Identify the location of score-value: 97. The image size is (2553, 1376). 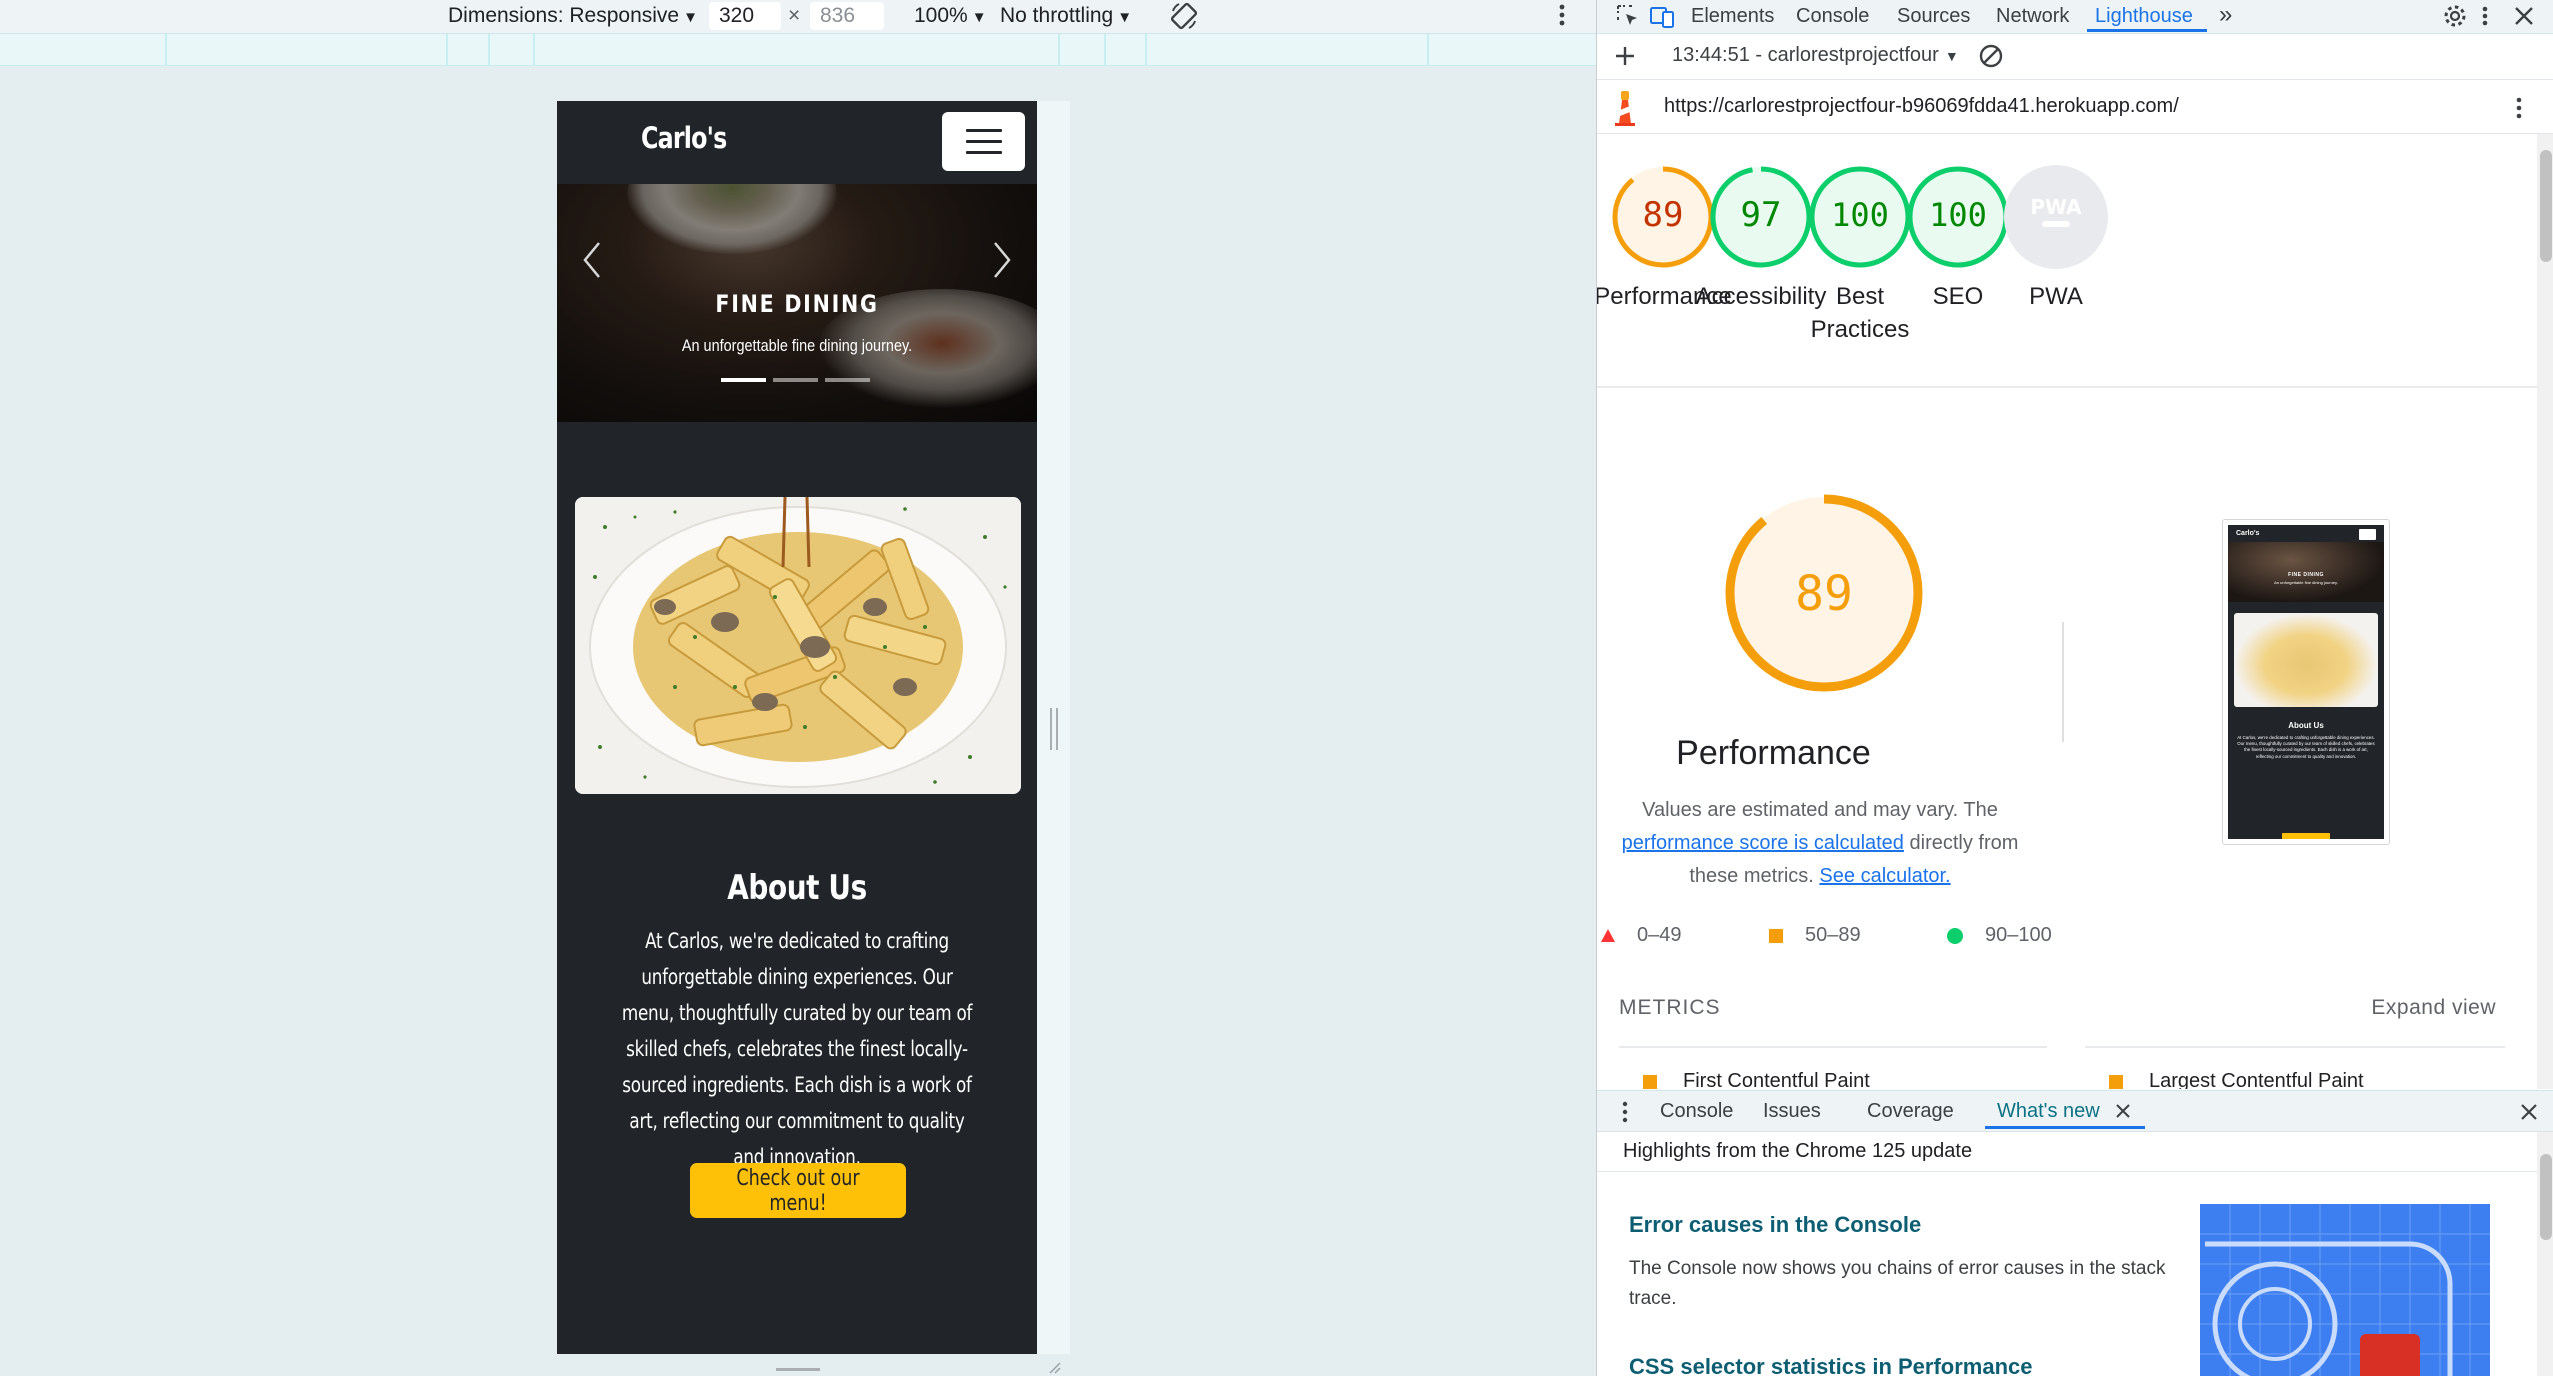
(1761, 215).